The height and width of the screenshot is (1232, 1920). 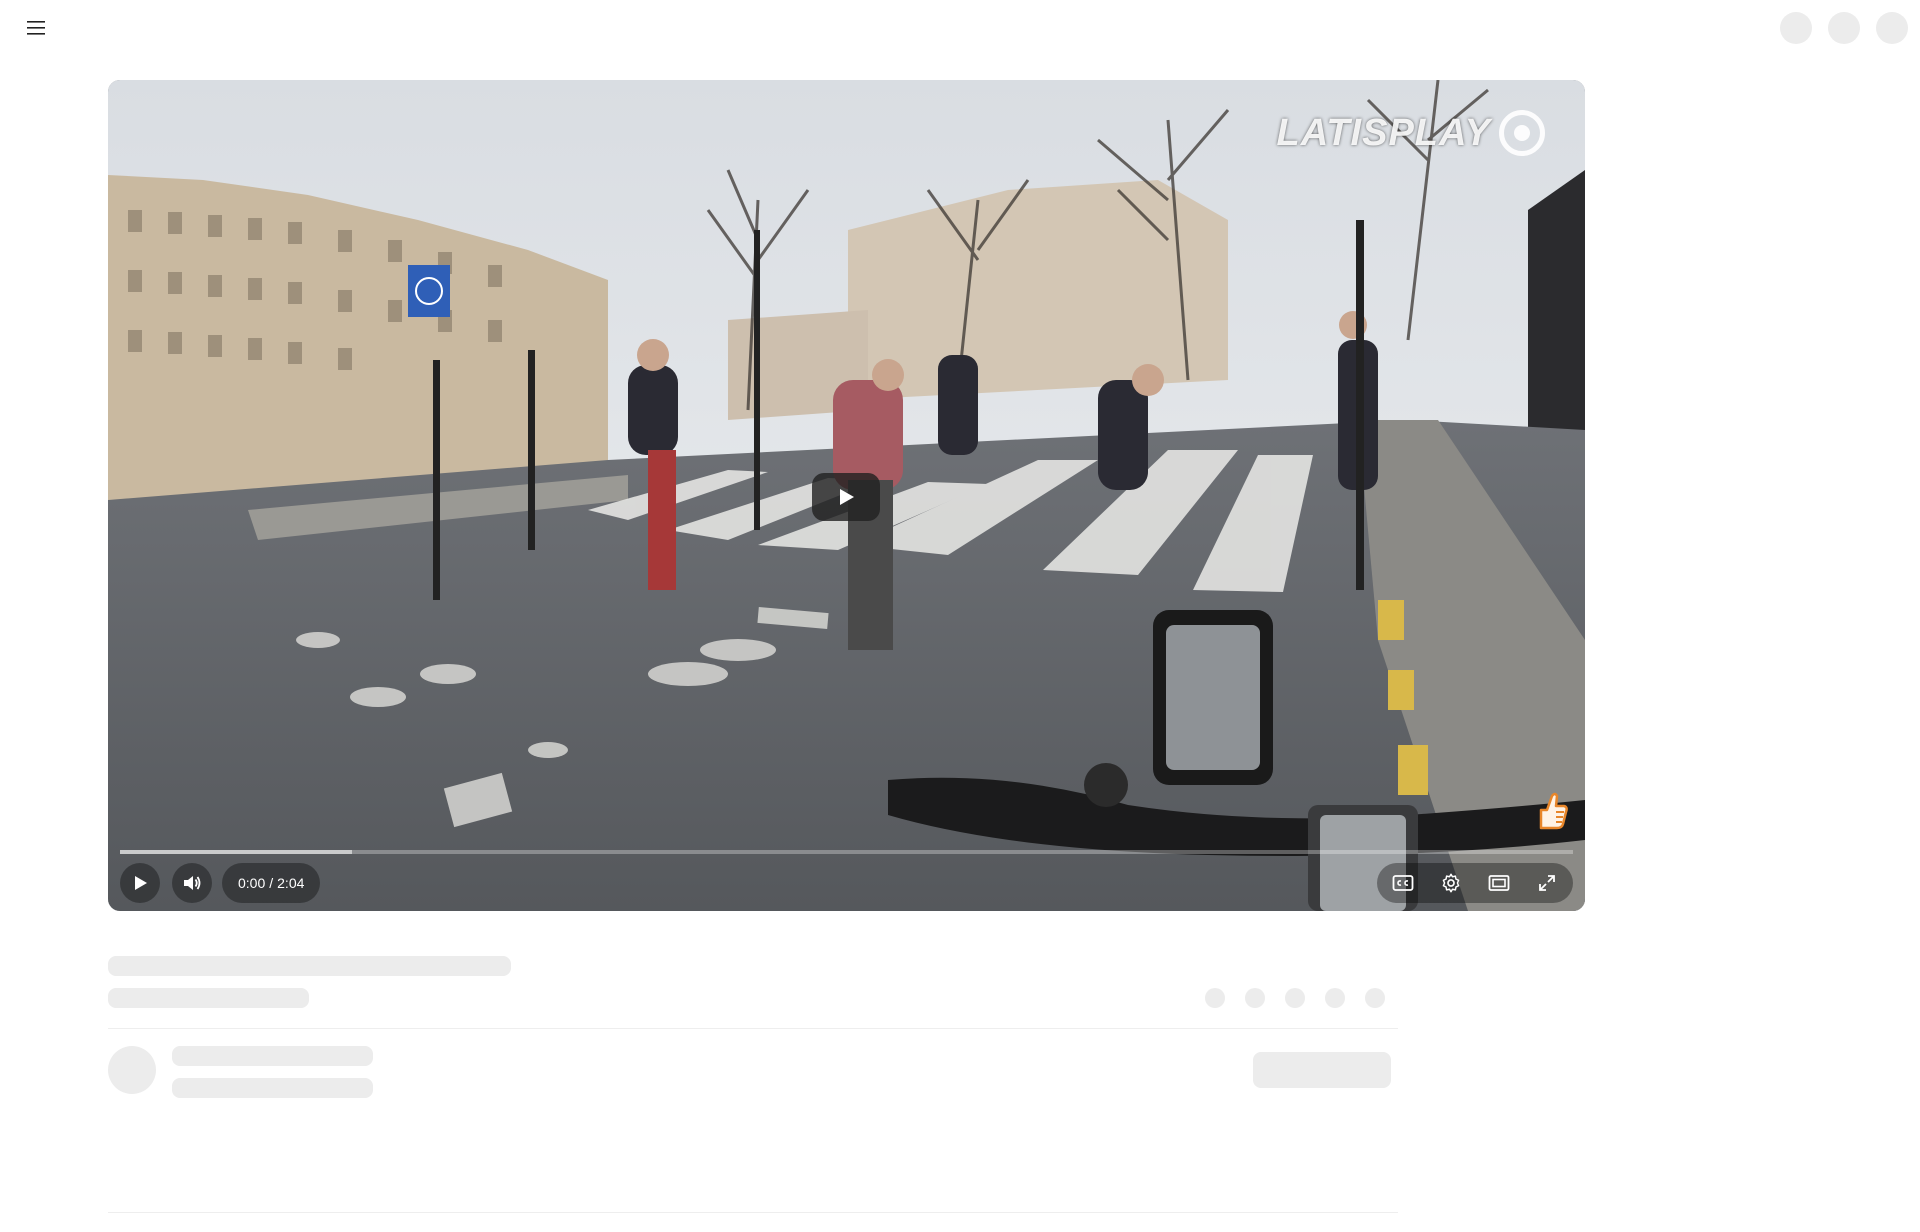 I want to click on watermark-logo: LATISPLAY, so click(x=1411, y=133).